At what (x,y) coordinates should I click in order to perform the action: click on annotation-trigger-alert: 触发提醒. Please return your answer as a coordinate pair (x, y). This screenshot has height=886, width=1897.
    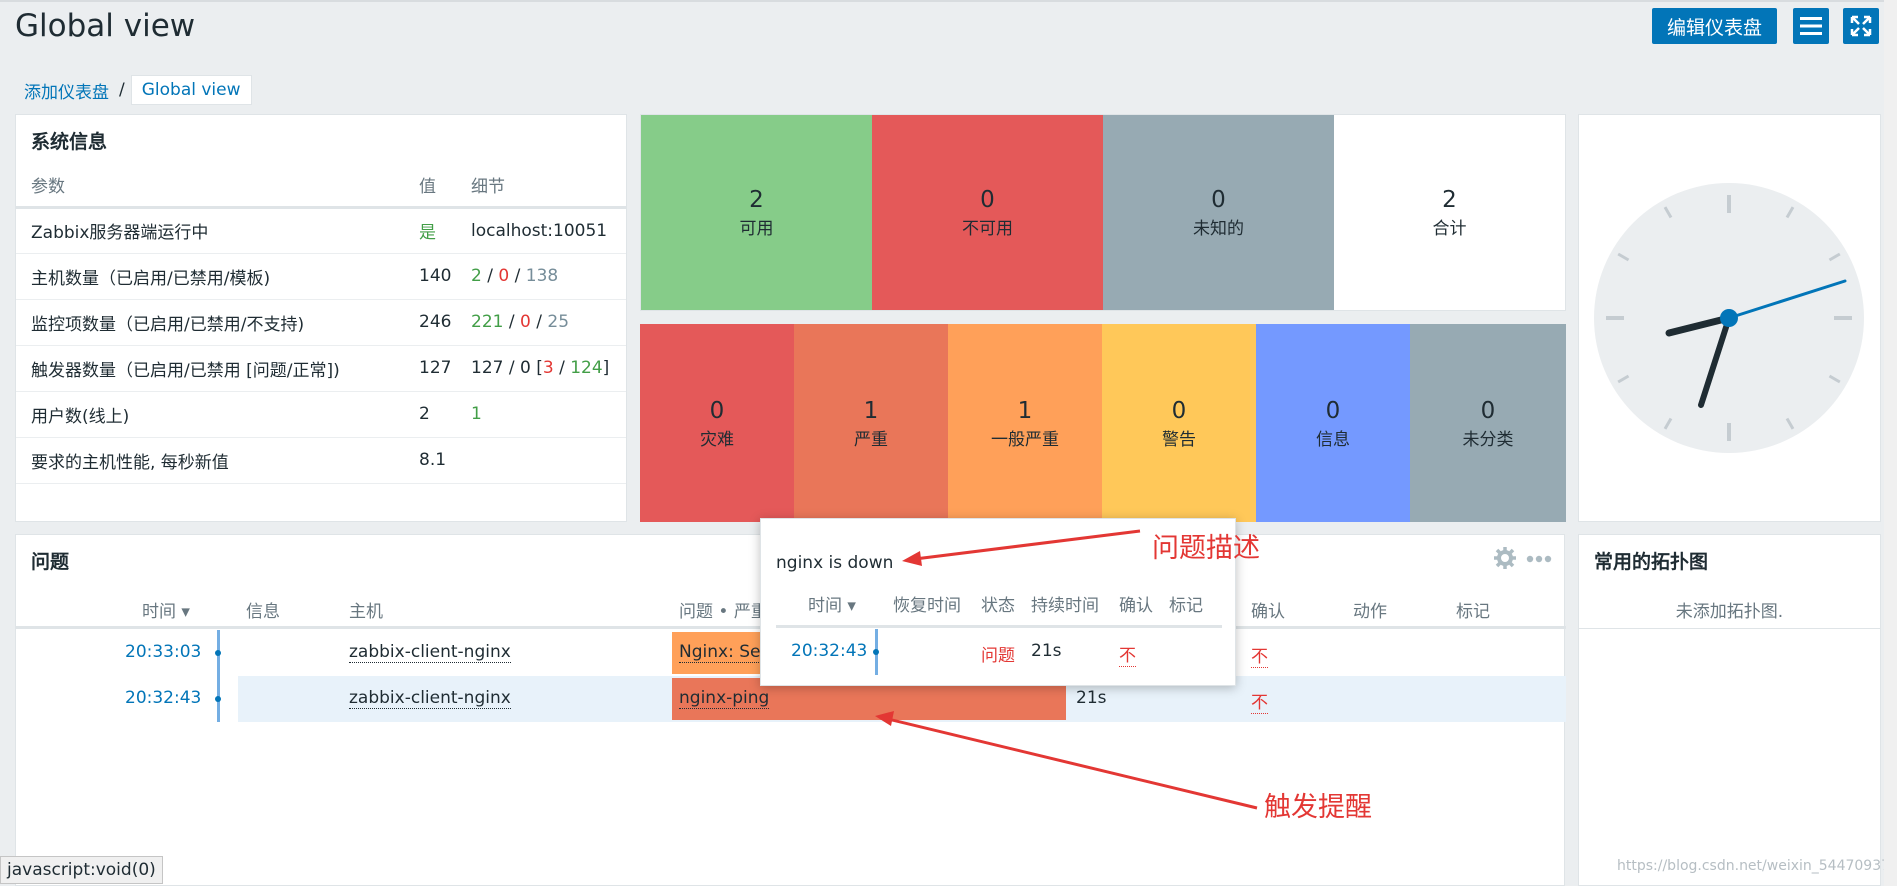
    Looking at the image, I should click on (1318, 807).